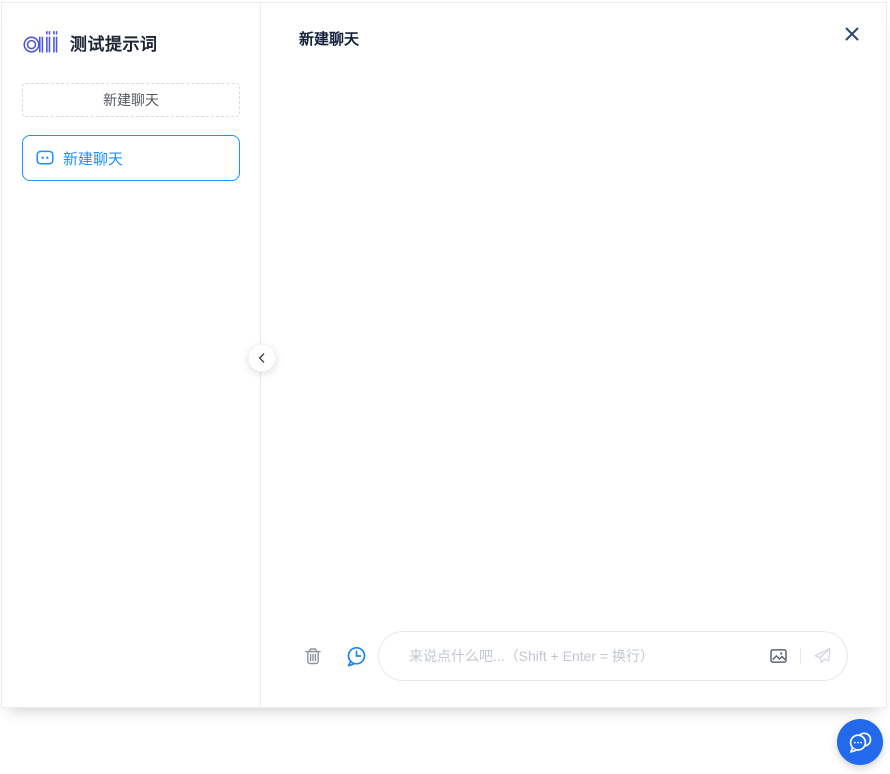 The image size is (890, 774). What do you see at coordinates (114, 44) in the screenshot?
I see `app-title: 测试提示词` at bounding box center [114, 44].